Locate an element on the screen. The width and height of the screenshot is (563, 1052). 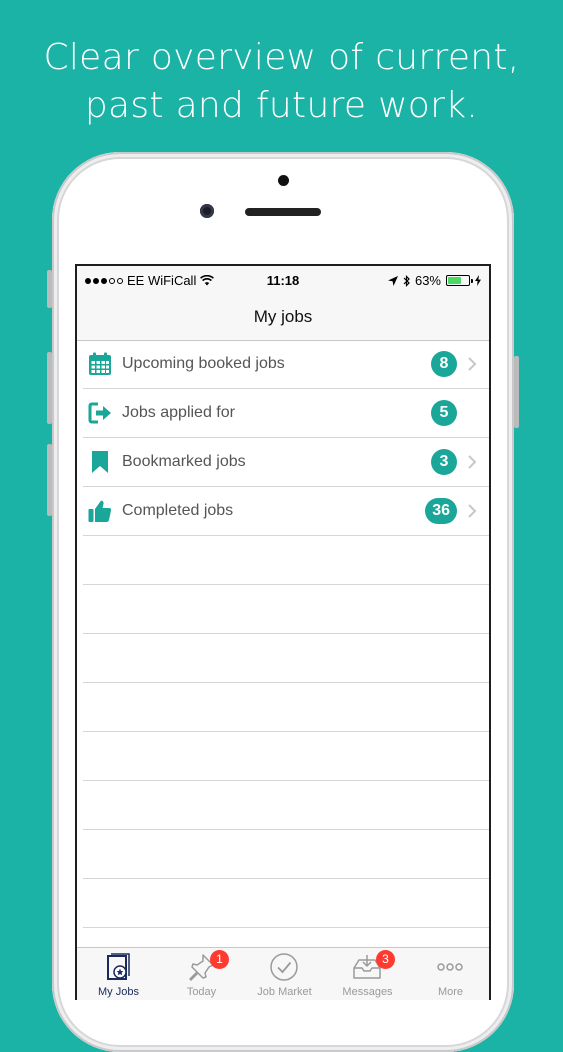
tab-label: My Jobs is located at coordinates (118, 992).